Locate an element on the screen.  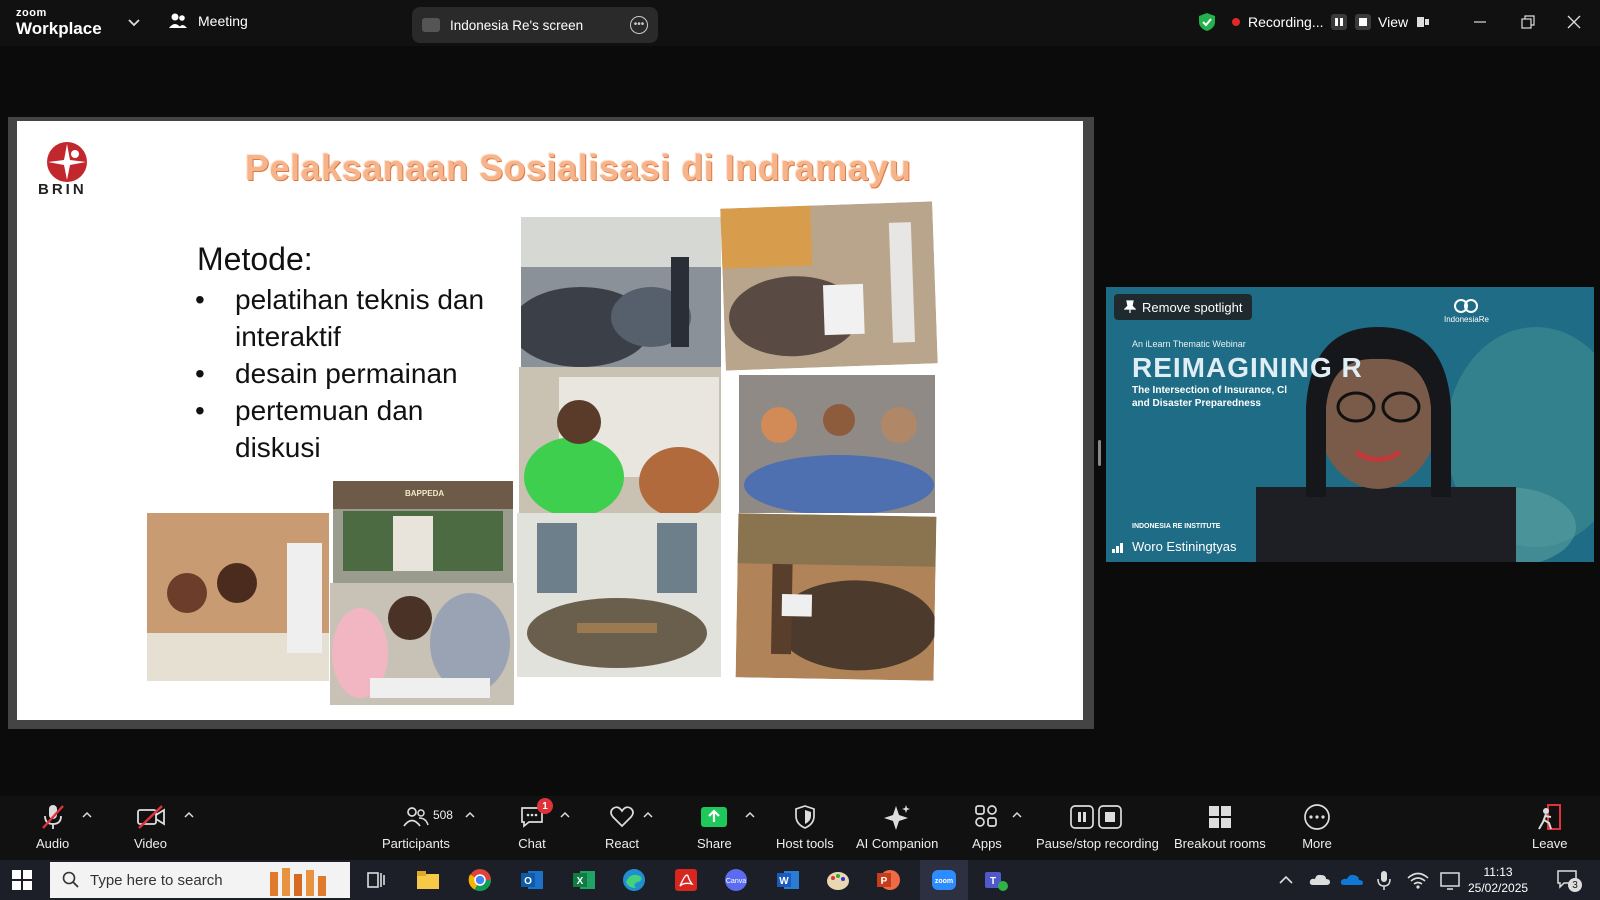
indonesiare-logo: IndonesiaRe is located at coordinates (1466, 311).